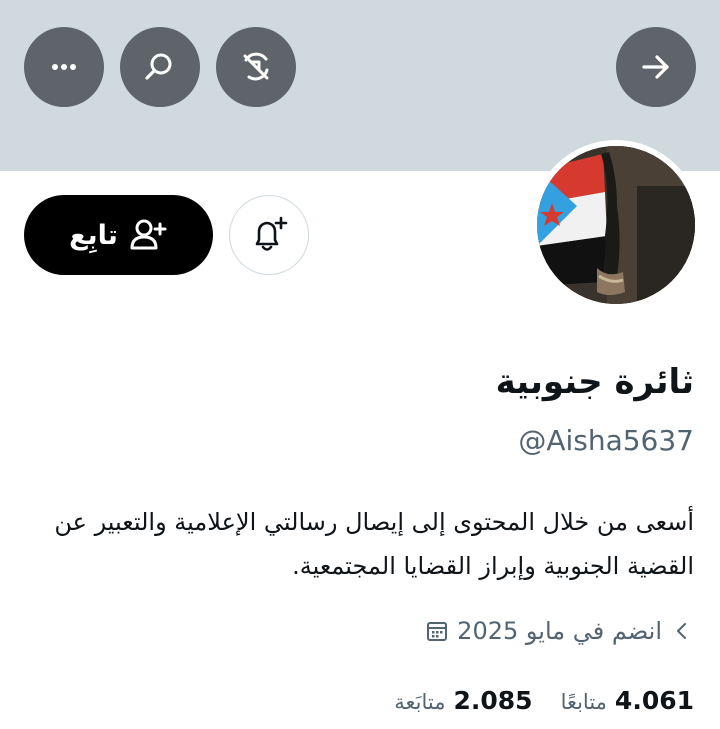 The width and height of the screenshot is (720, 729). I want to click on chevron-left-icon, so click(681, 631).